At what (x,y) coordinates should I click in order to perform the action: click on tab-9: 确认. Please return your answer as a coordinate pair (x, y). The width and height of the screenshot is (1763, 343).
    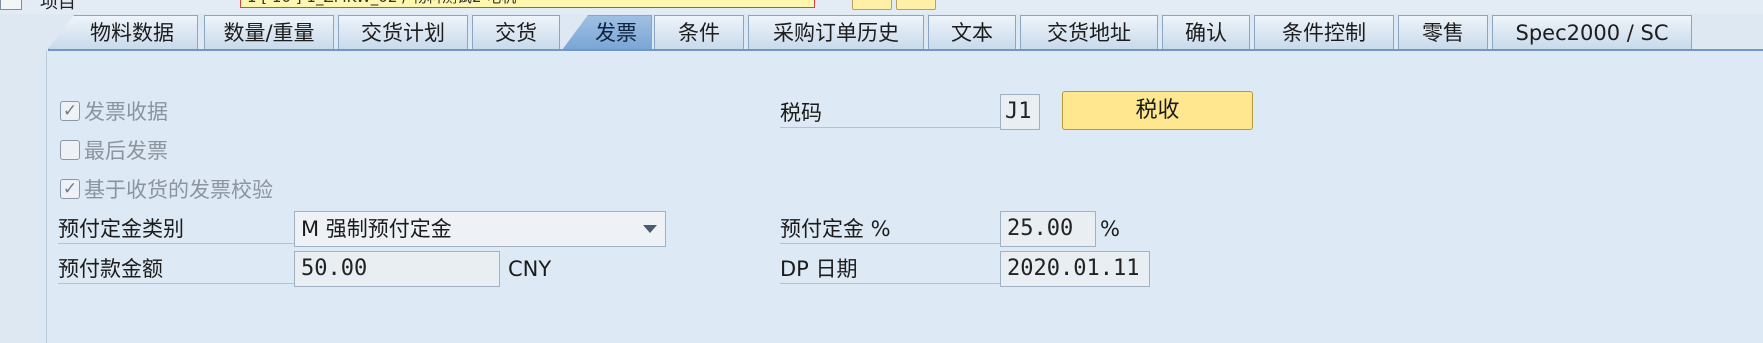
    Looking at the image, I should click on (1206, 32).